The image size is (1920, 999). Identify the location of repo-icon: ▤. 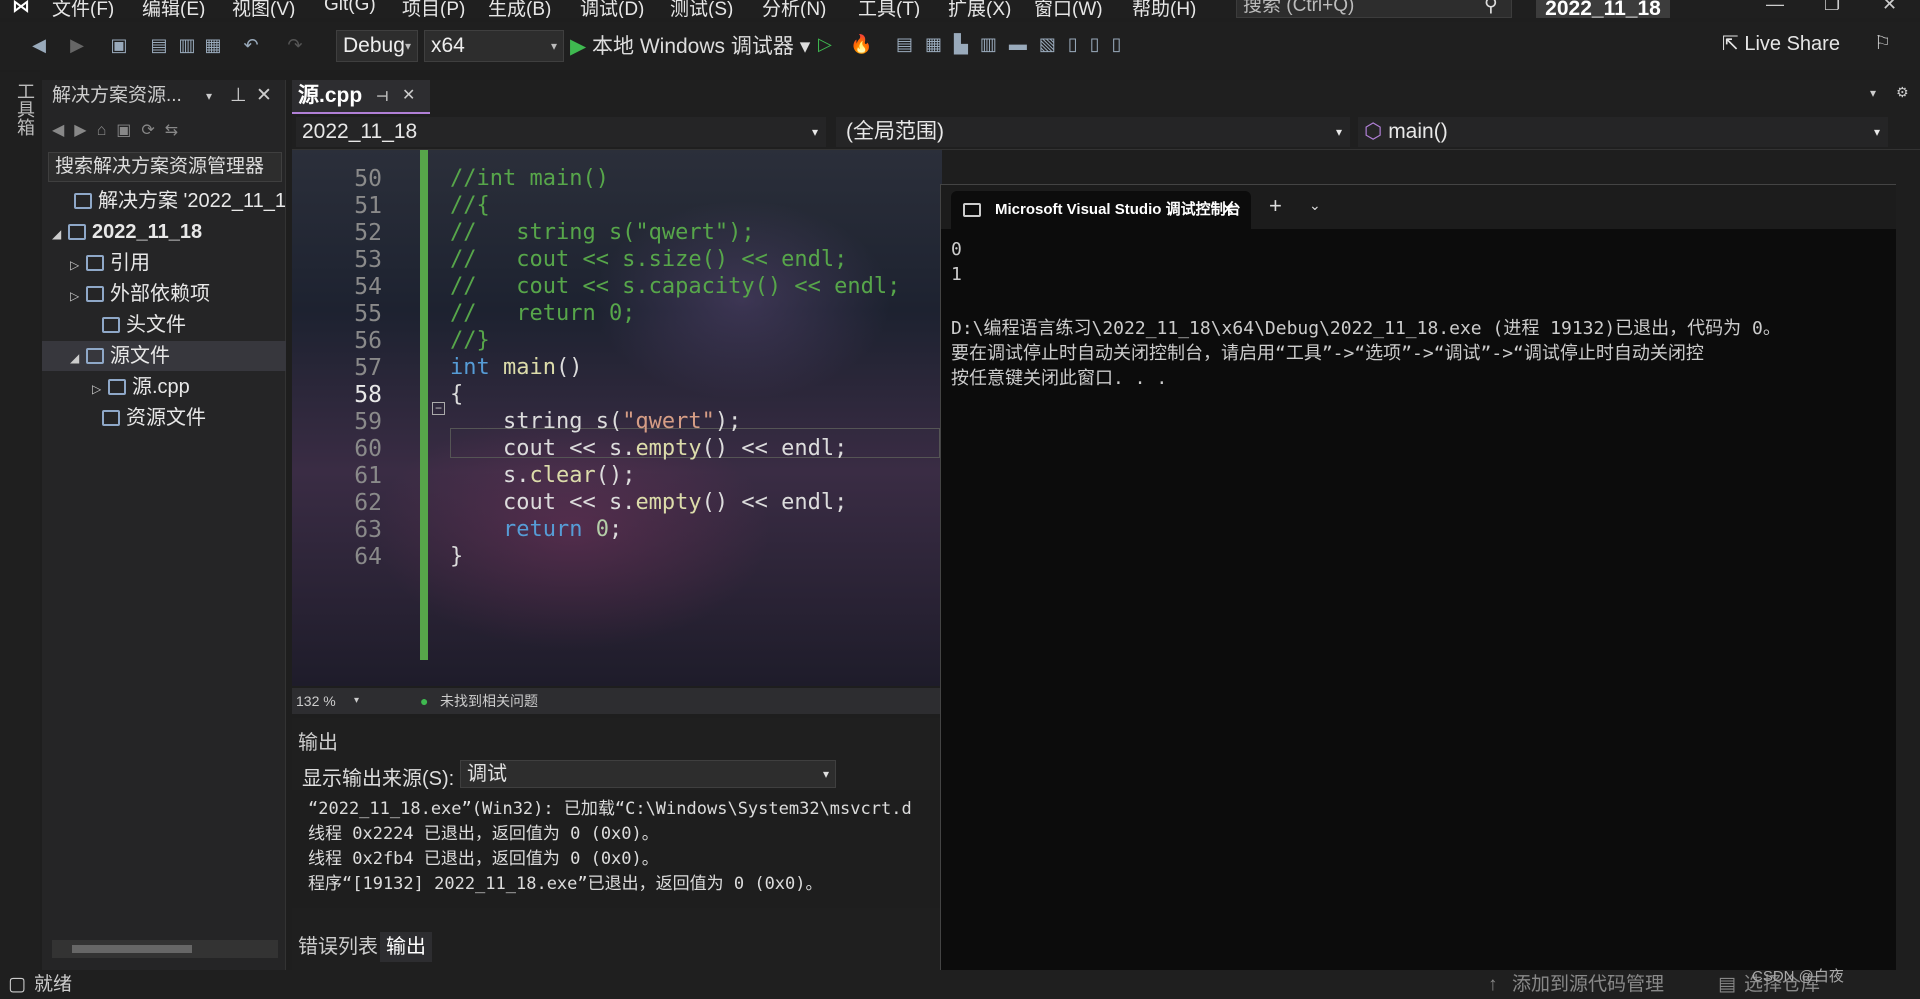
(1727, 984).